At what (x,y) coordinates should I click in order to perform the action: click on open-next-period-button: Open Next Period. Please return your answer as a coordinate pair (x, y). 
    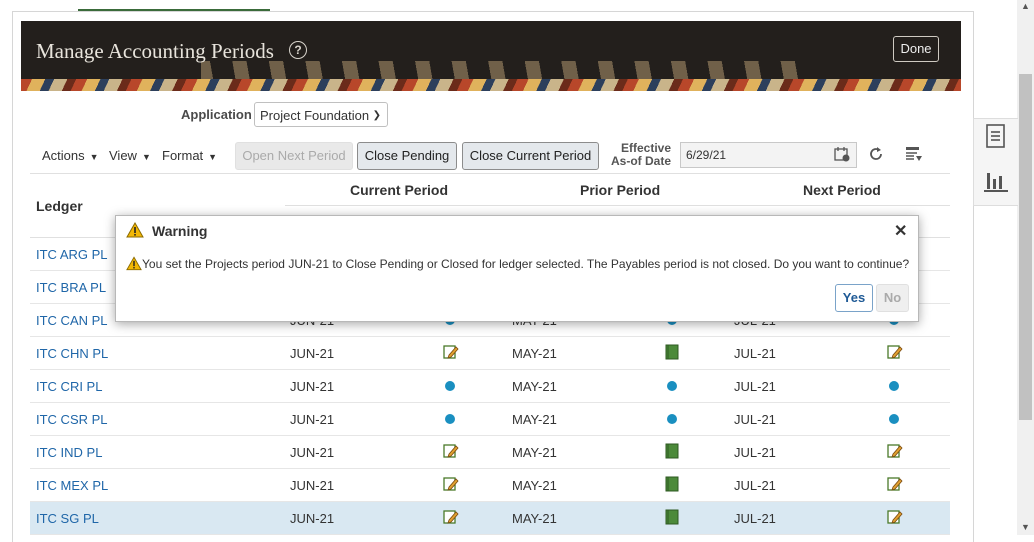
    Looking at the image, I should click on (294, 156).